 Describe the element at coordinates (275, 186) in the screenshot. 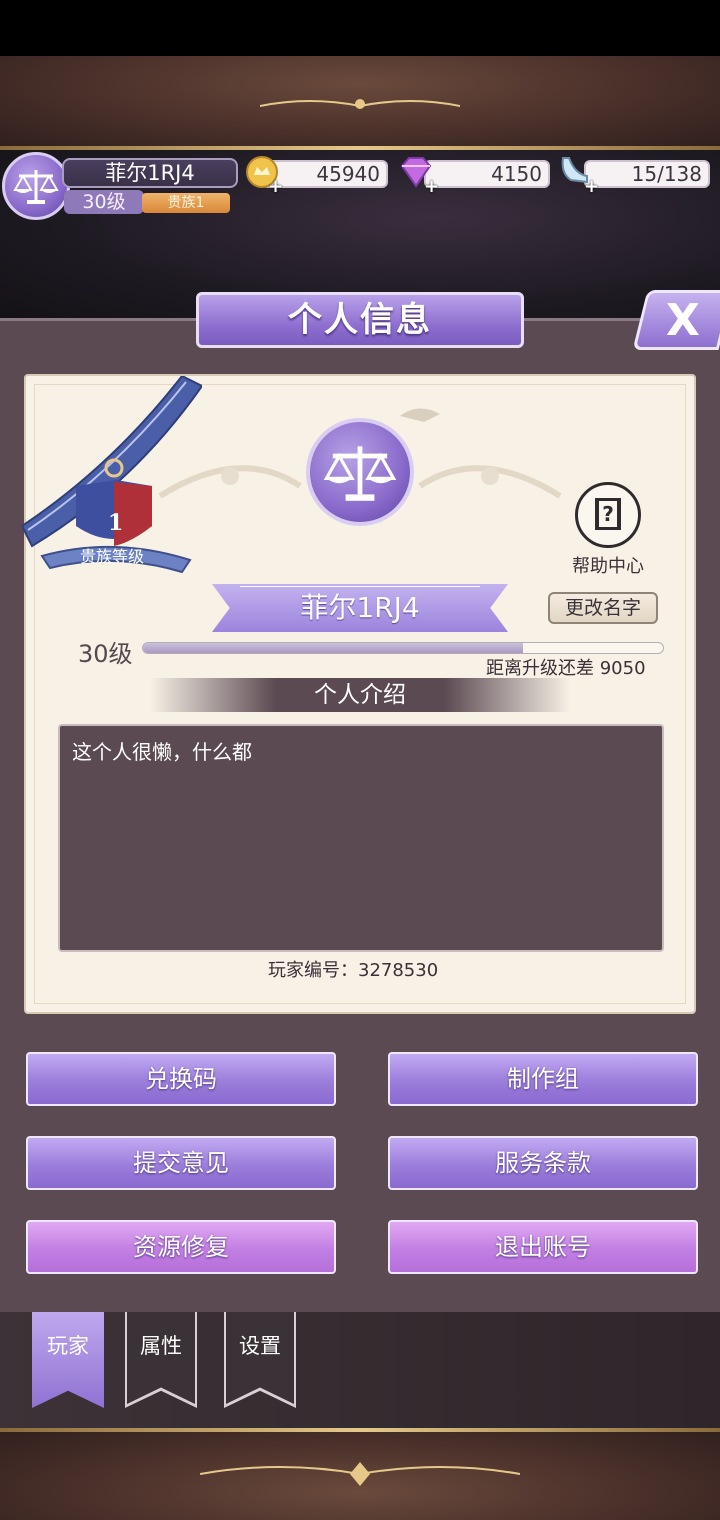

I see `add-gold-icon: +` at that location.